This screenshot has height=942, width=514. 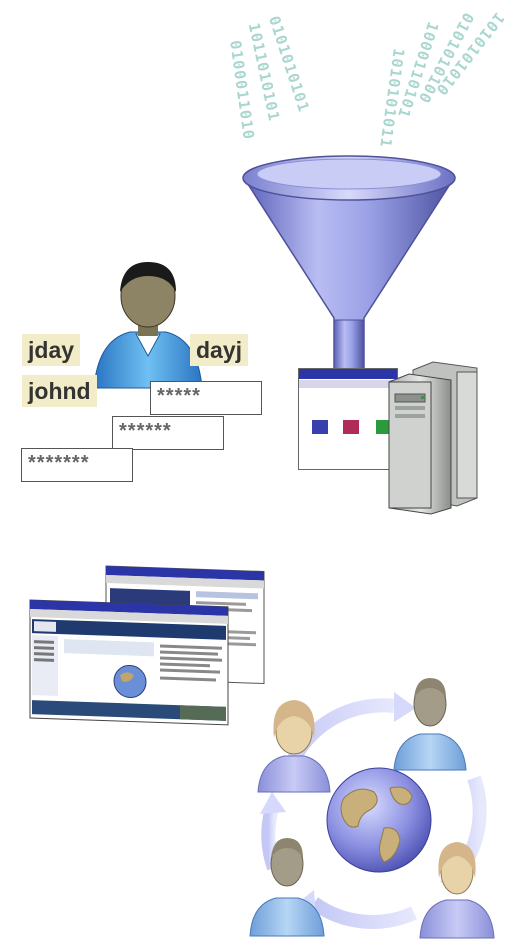 I want to click on username-label: dayj, so click(x=219, y=350).